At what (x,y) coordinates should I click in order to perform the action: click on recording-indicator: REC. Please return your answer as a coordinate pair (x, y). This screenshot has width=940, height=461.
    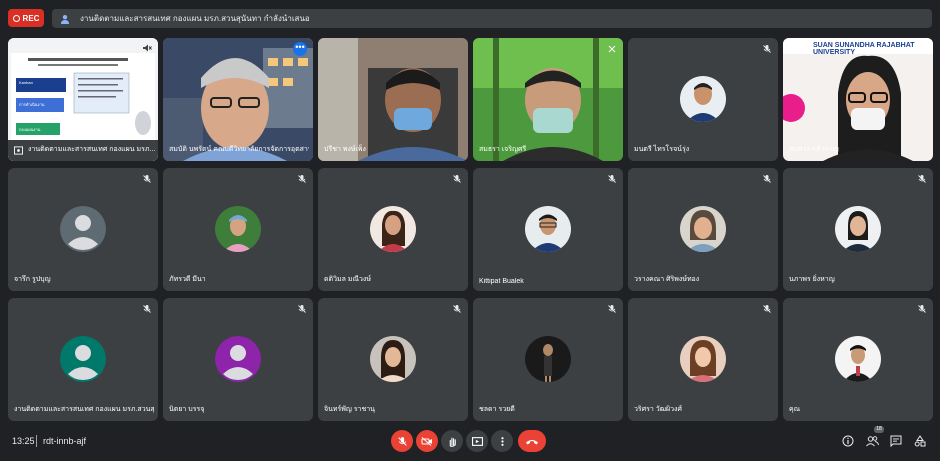
    Looking at the image, I should click on (26, 18).